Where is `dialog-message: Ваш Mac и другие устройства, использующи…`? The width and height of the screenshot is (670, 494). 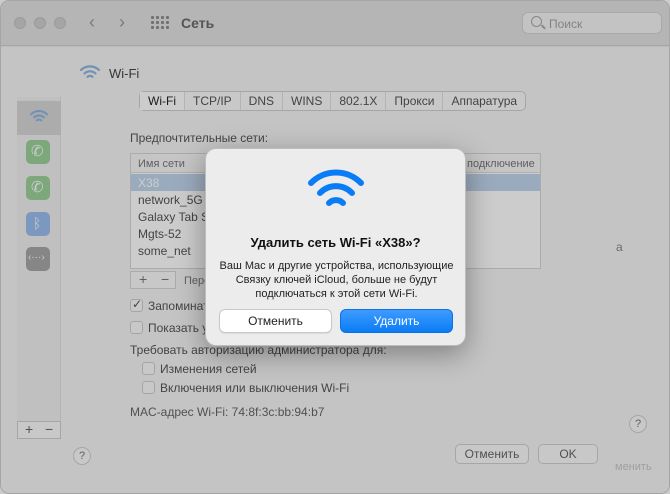
dialog-message: Ваш Mac и другие устройства, использующи… is located at coordinates (336, 280).